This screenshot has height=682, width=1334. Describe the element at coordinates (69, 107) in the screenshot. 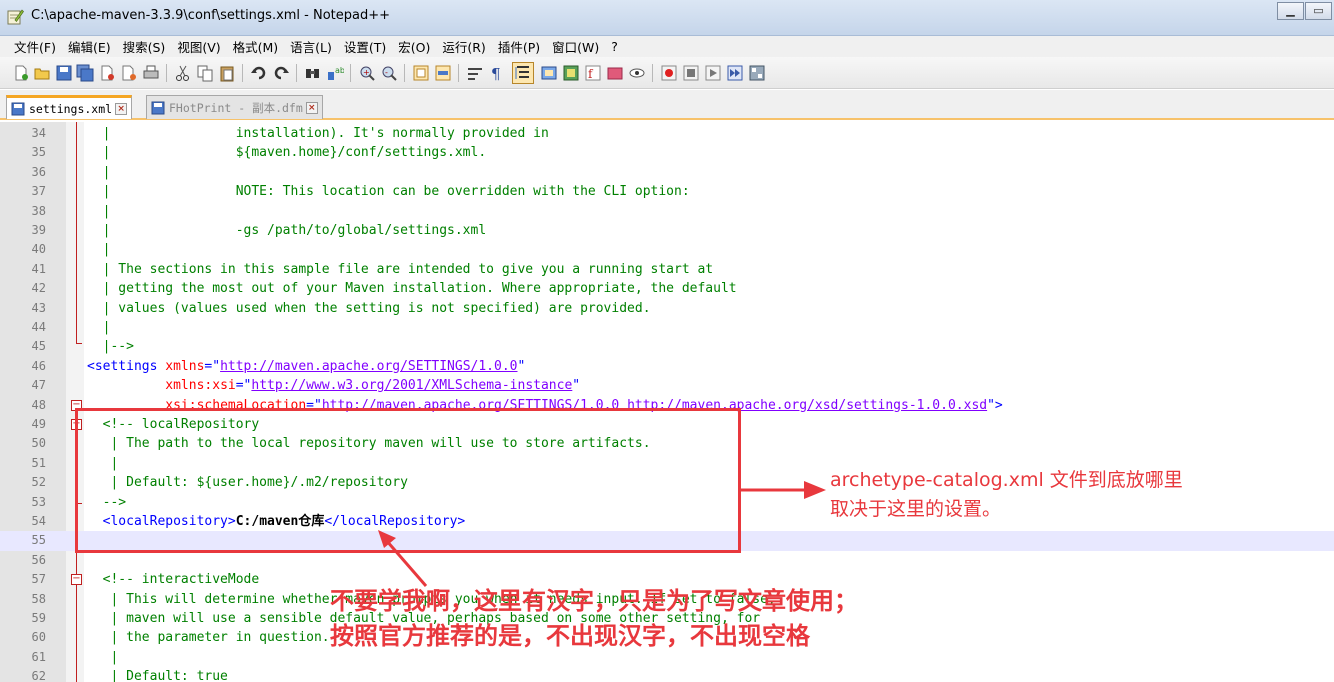

I see `tab-settings-xml: settings.xml ×` at that location.